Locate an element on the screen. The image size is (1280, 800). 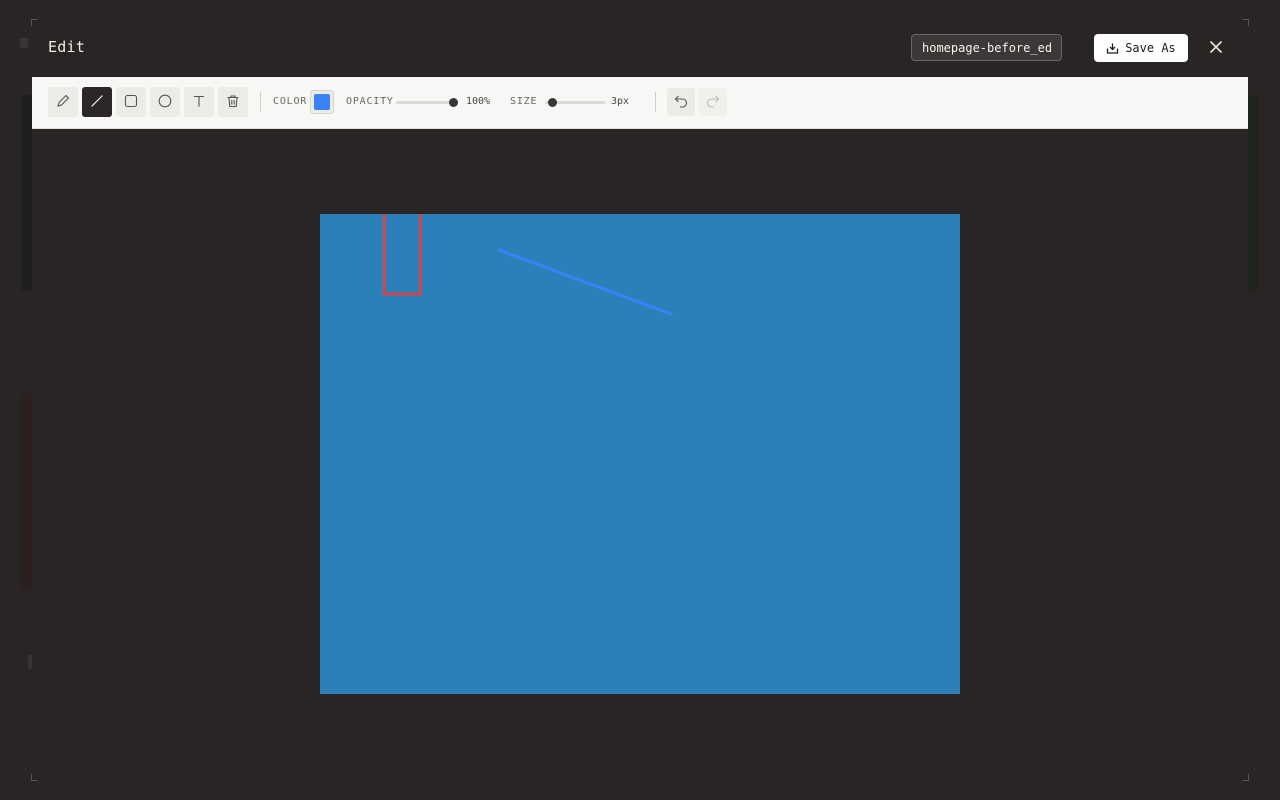
undo-icon is located at coordinates (681, 102).